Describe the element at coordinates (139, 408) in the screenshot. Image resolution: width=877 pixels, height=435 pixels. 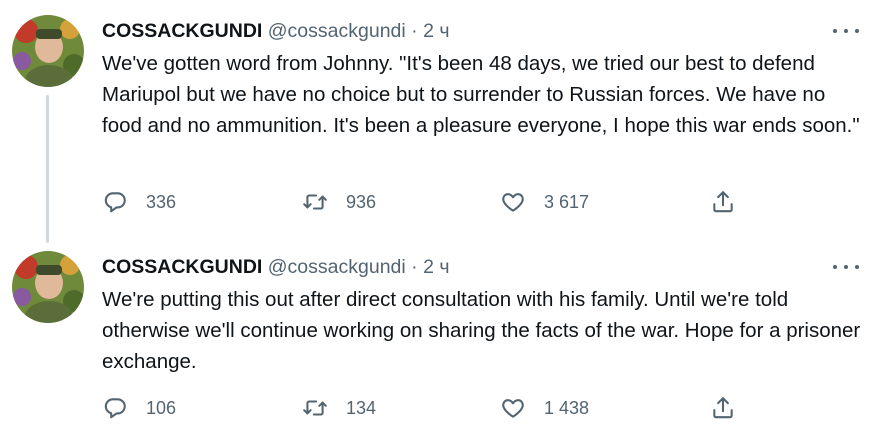
I see `reply-button: 106` at that location.